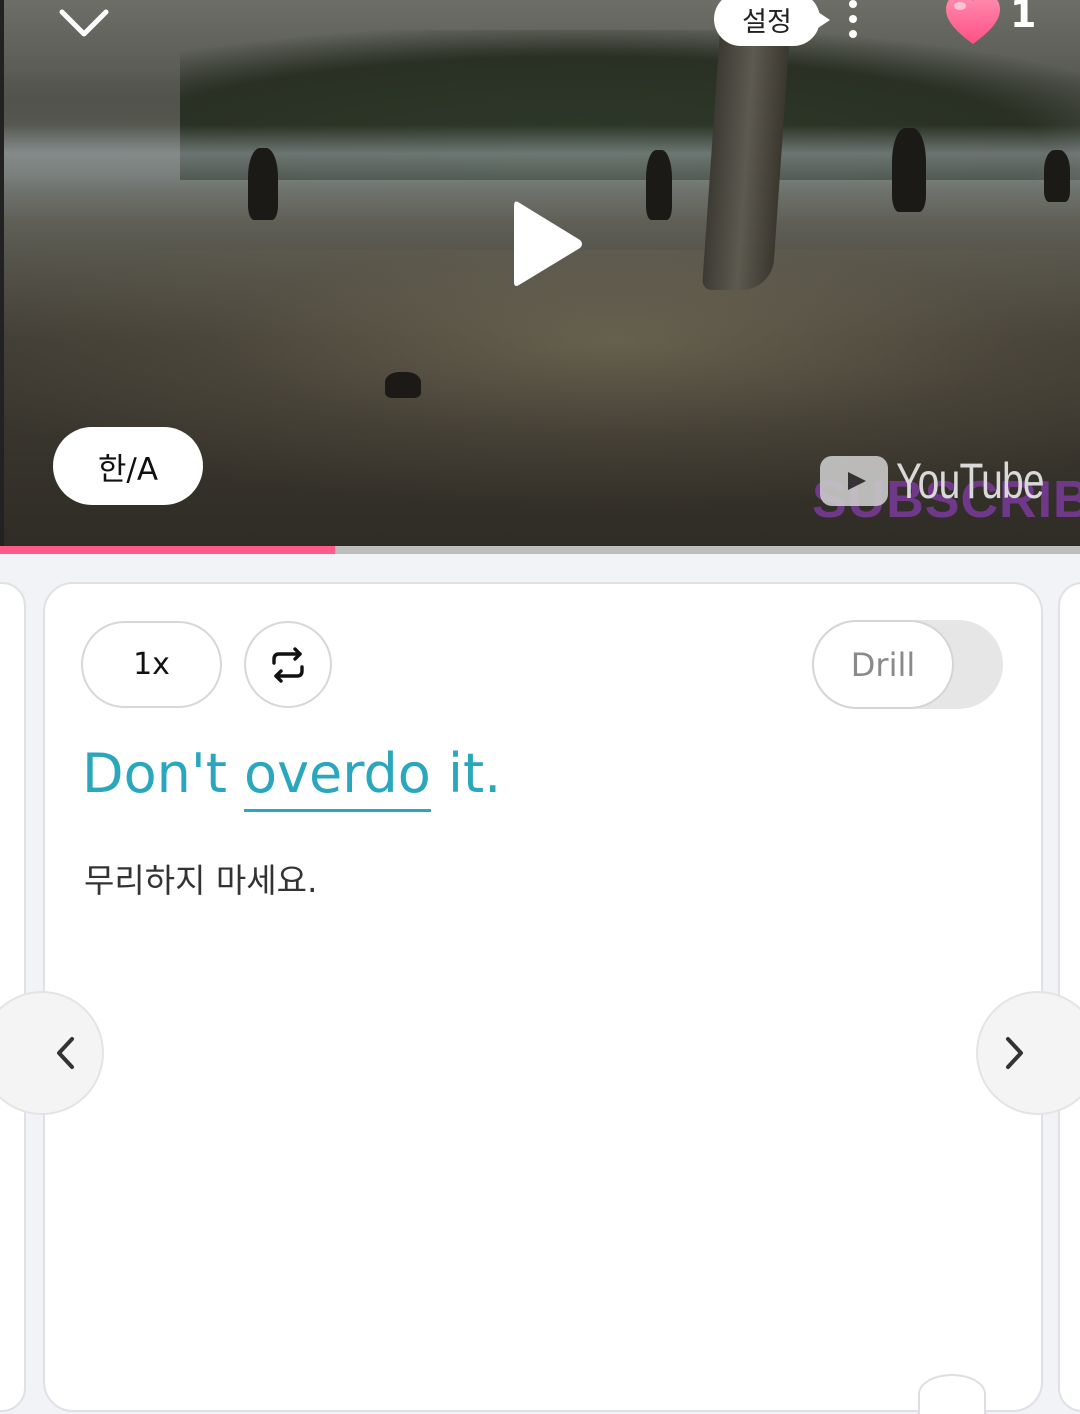  I want to click on chevron-down-icon, so click(84, 22).